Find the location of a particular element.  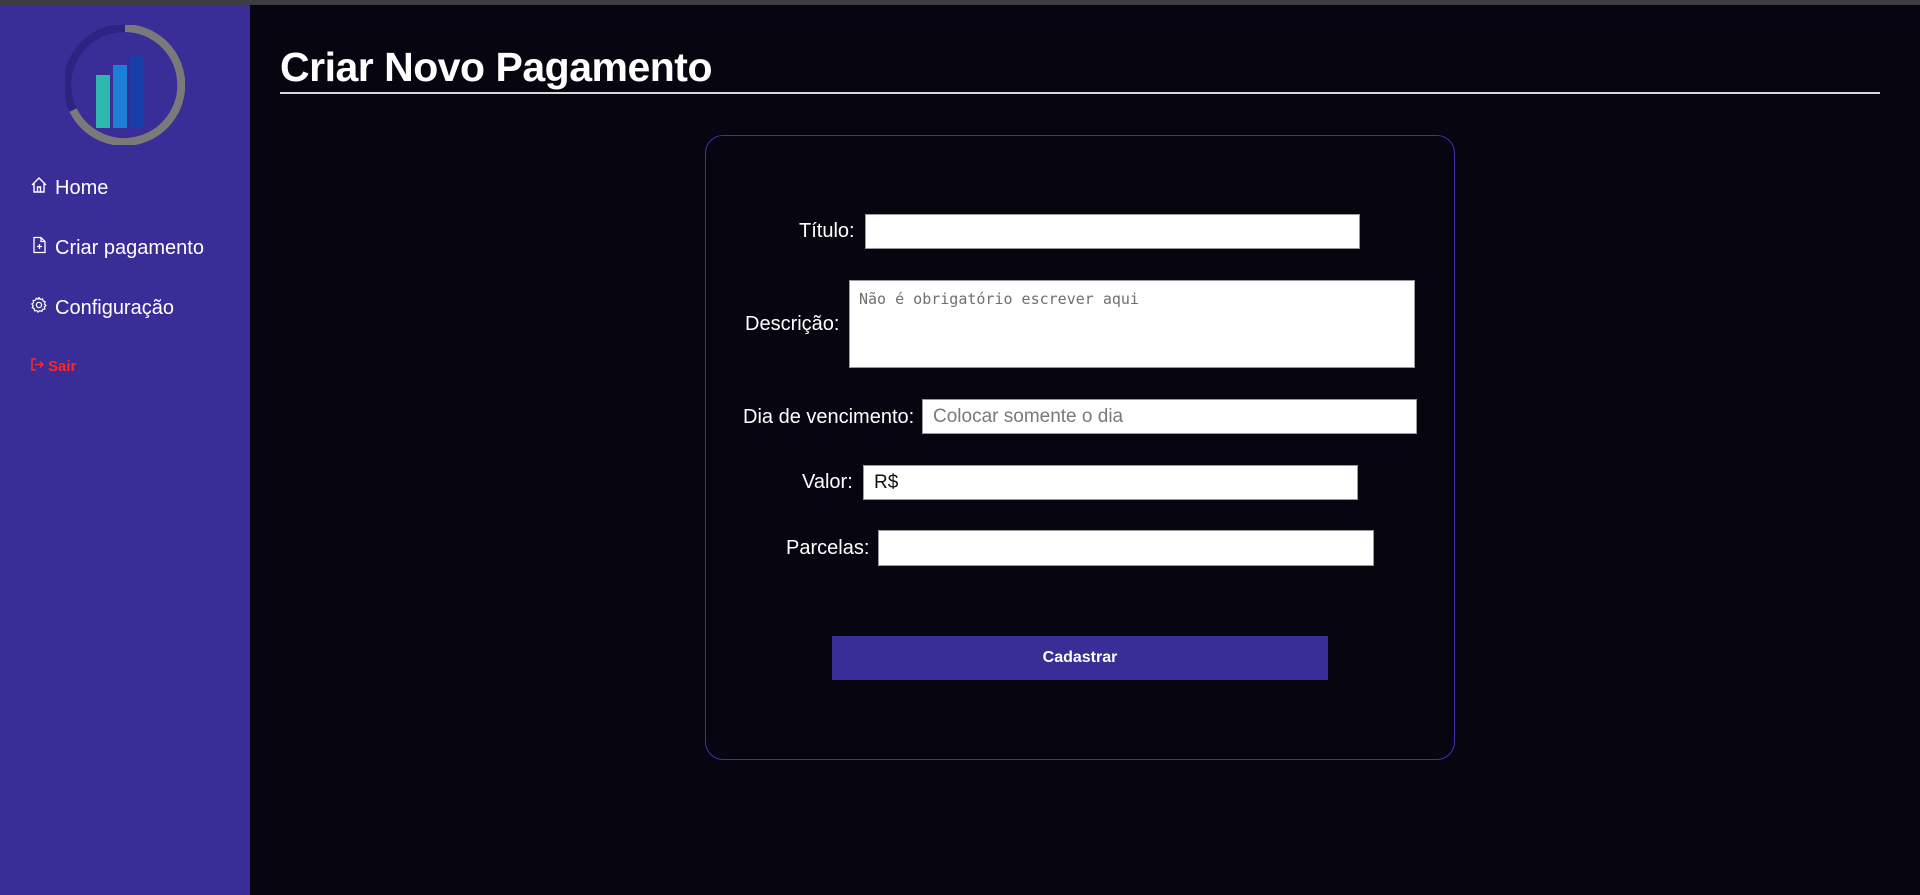

parcelas-field is located at coordinates (1126, 548).